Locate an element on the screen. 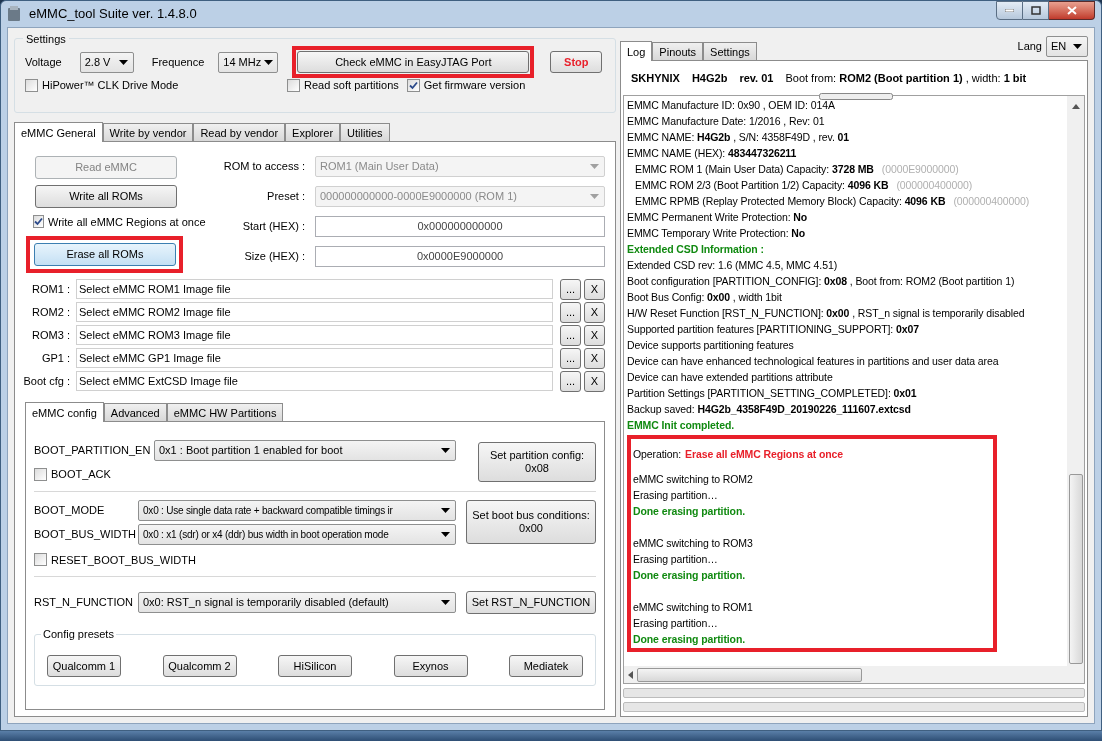  log-line: EMMC ROM 2/3 (Boot Partition 1/2) Capacity: 4096 KB is located at coordinates (762, 185).